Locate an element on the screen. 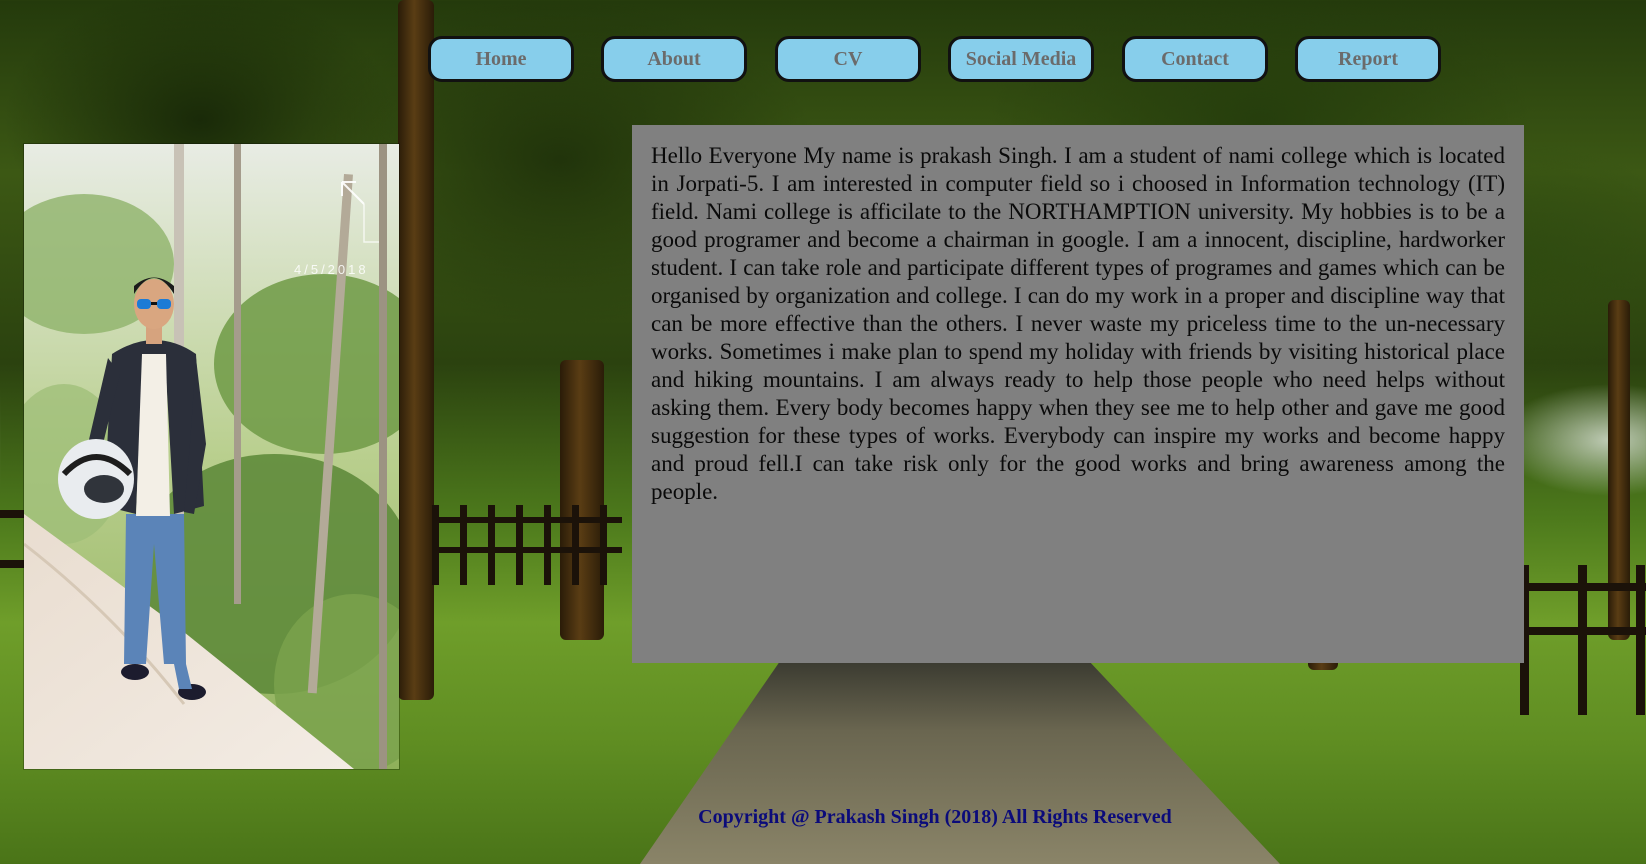 The height and width of the screenshot is (864, 1646). nav-home-button: Home is located at coordinates (501, 59).